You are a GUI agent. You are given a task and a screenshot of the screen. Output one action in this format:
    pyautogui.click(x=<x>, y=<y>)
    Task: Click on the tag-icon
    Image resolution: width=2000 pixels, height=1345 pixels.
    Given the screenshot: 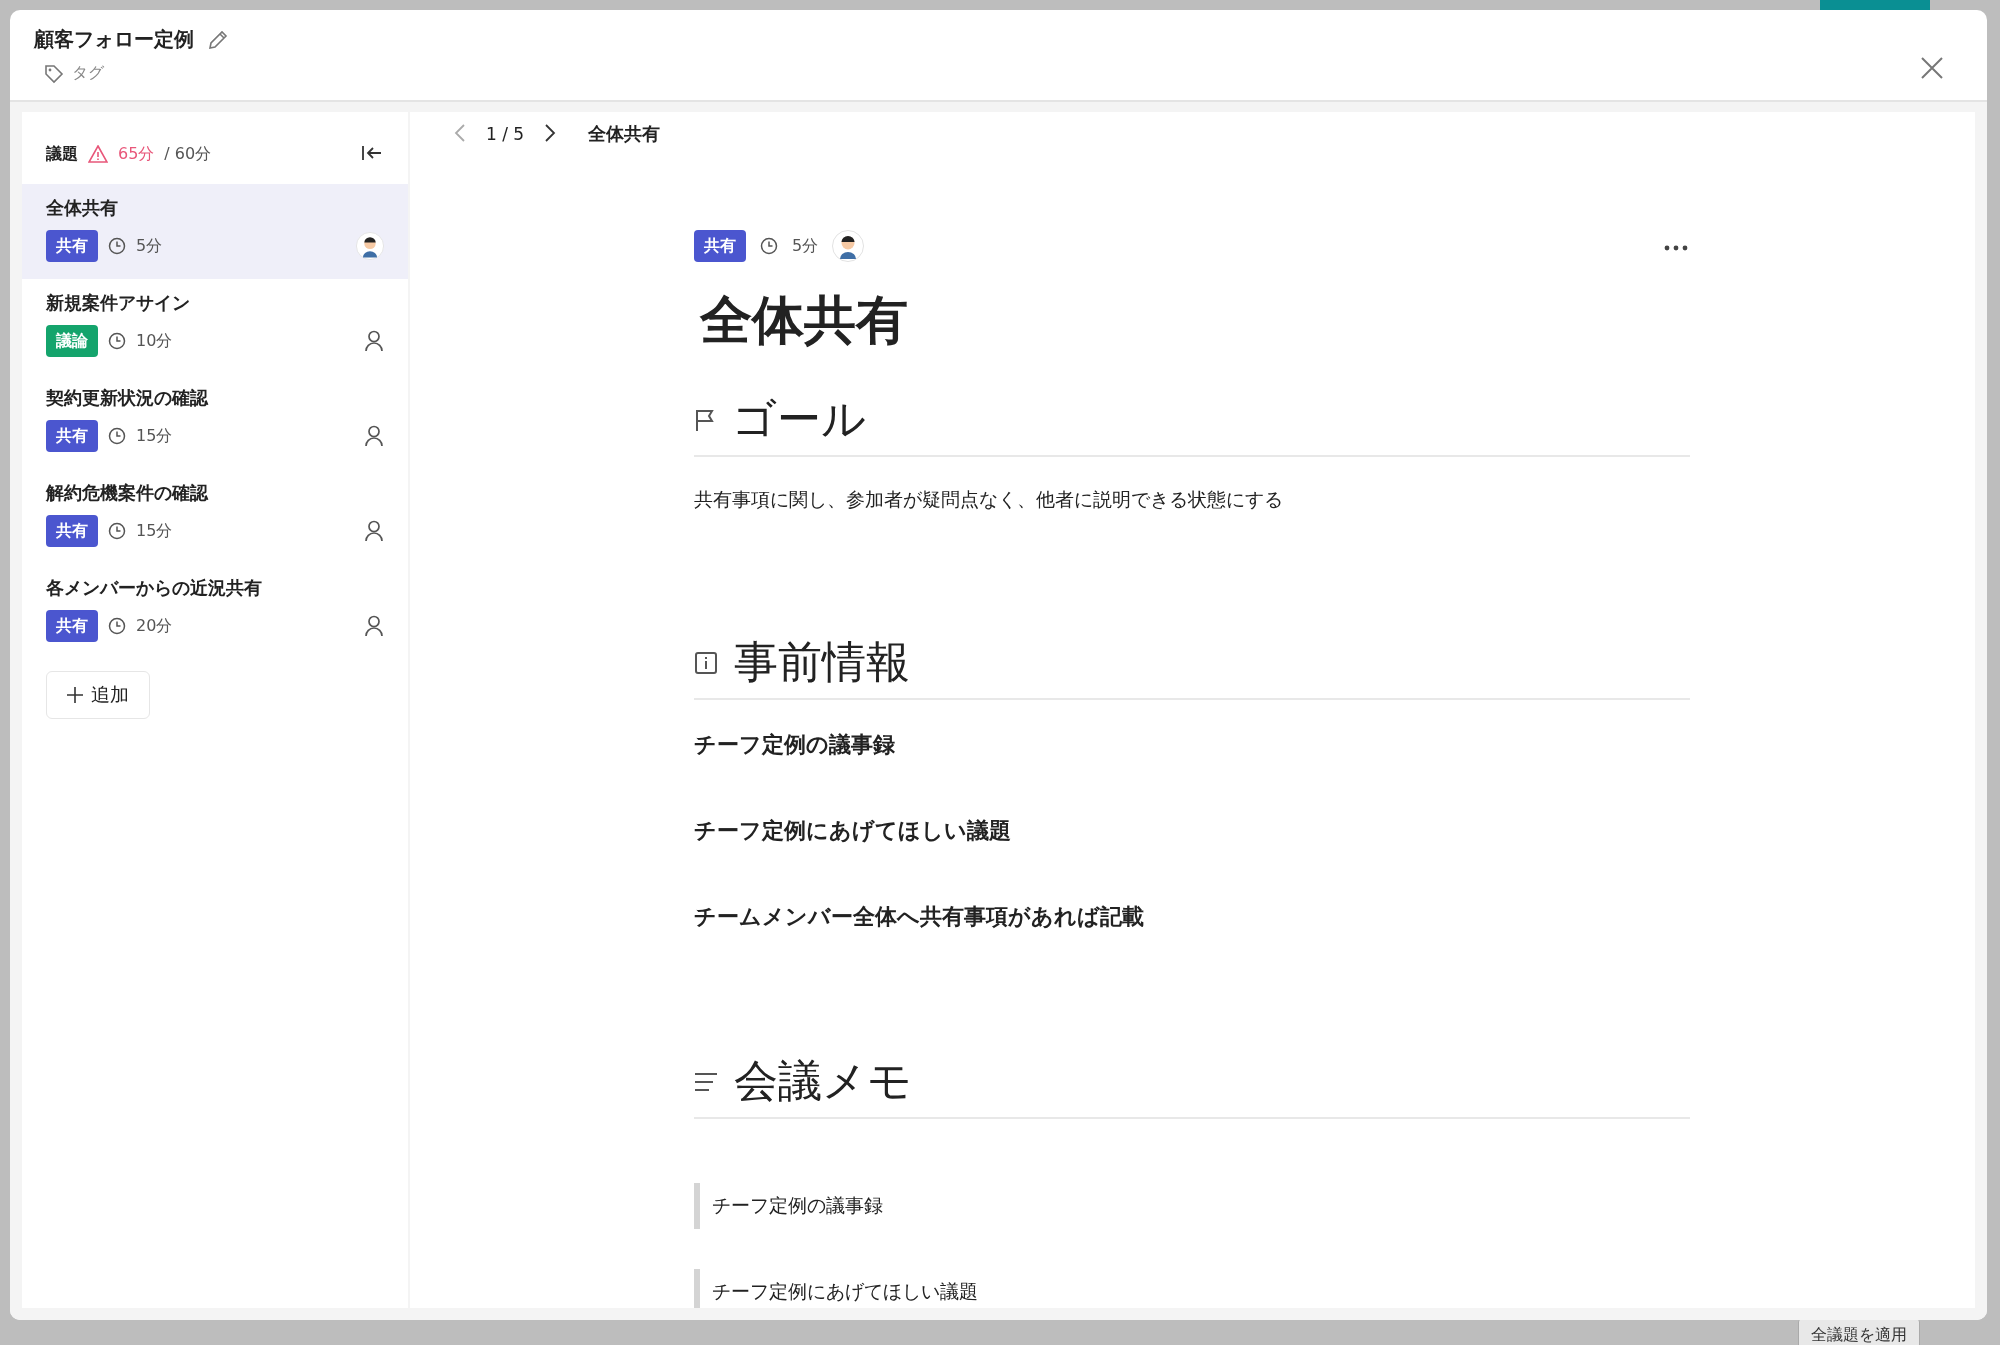 What is the action you would take?
    pyautogui.click(x=54, y=73)
    